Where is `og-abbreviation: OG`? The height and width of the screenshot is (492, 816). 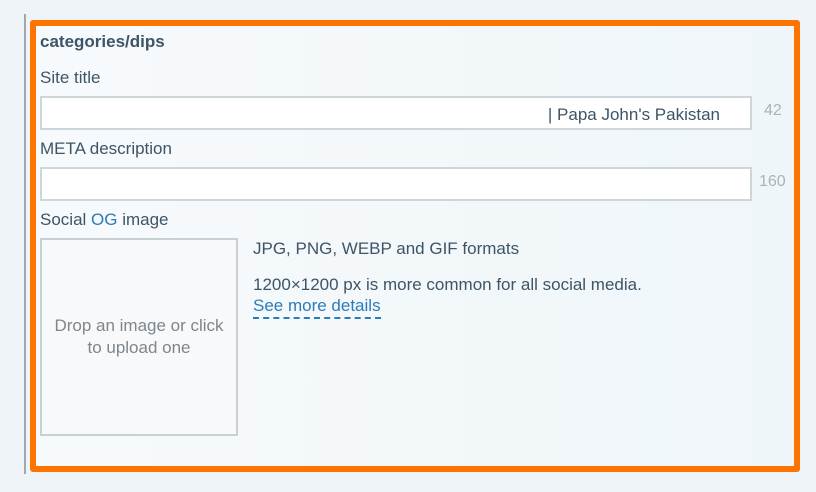
og-abbreviation: OG is located at coordinates (104, 219).